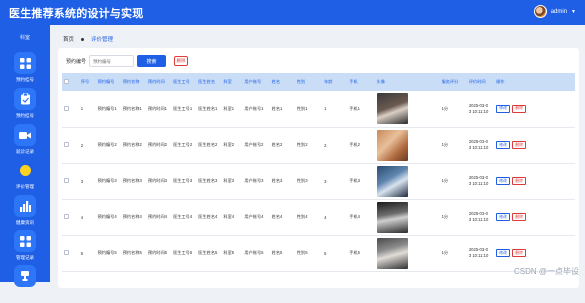 The height and width of the screenshot is (303, 585). What do you see at coordinates (255, 82) in the screenshot?
I see `column-header: 用户账号` at bounding box center [255, 82].